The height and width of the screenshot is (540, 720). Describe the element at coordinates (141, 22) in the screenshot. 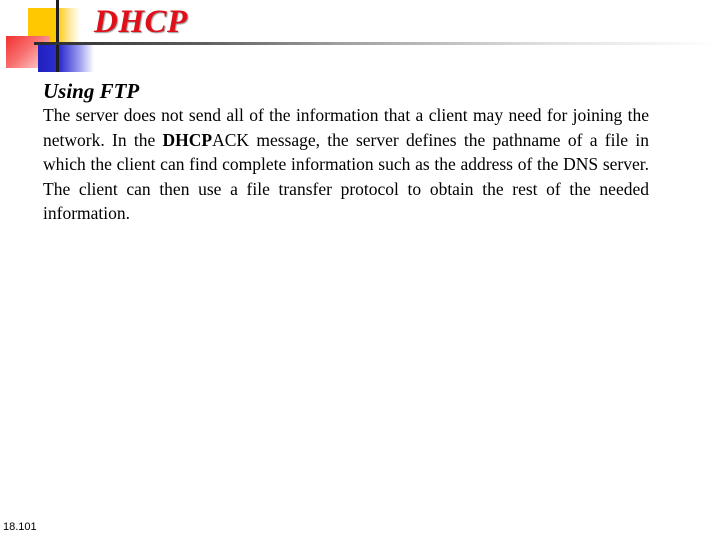

I see `slide-title: DHCP` at that location.